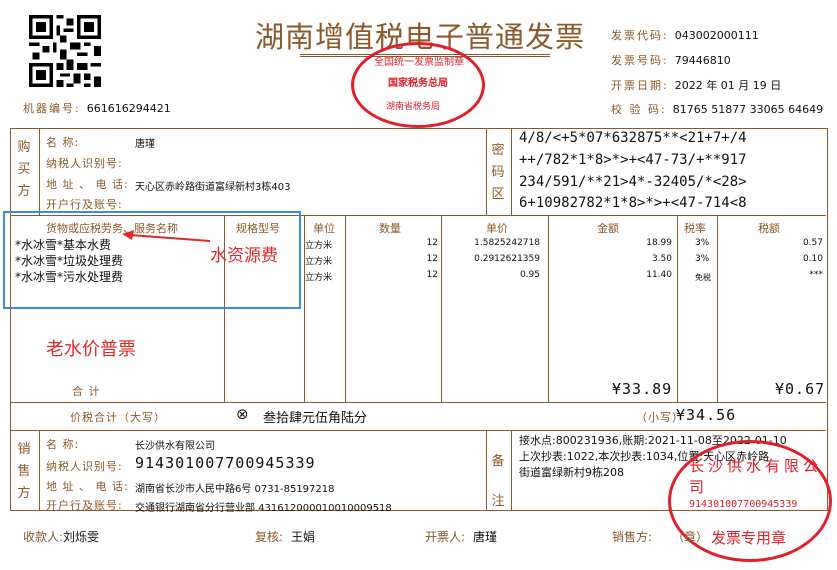 The width and height of the screenshot is (837, 570). What do you see at coordinates (633, 138) in the screenshot?
I see `cipher-line: 4/8/<+5*07*632875**<21+7+/4` at bounding box center [633, 138].